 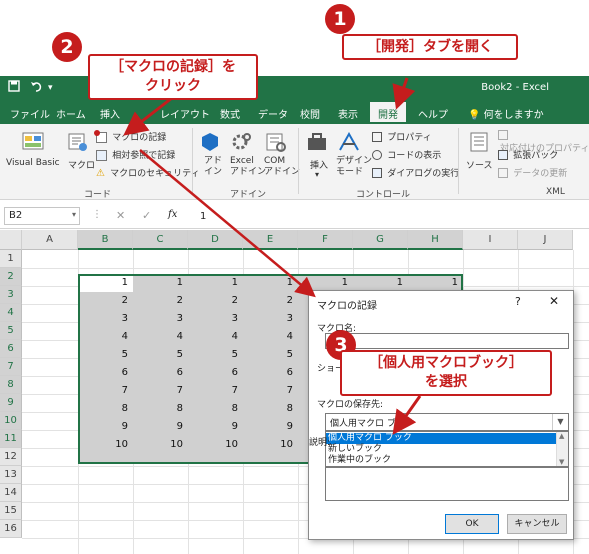 I want to click on step-3-line-1: ［個人用マクロブック］, so click(x=446, y=363).